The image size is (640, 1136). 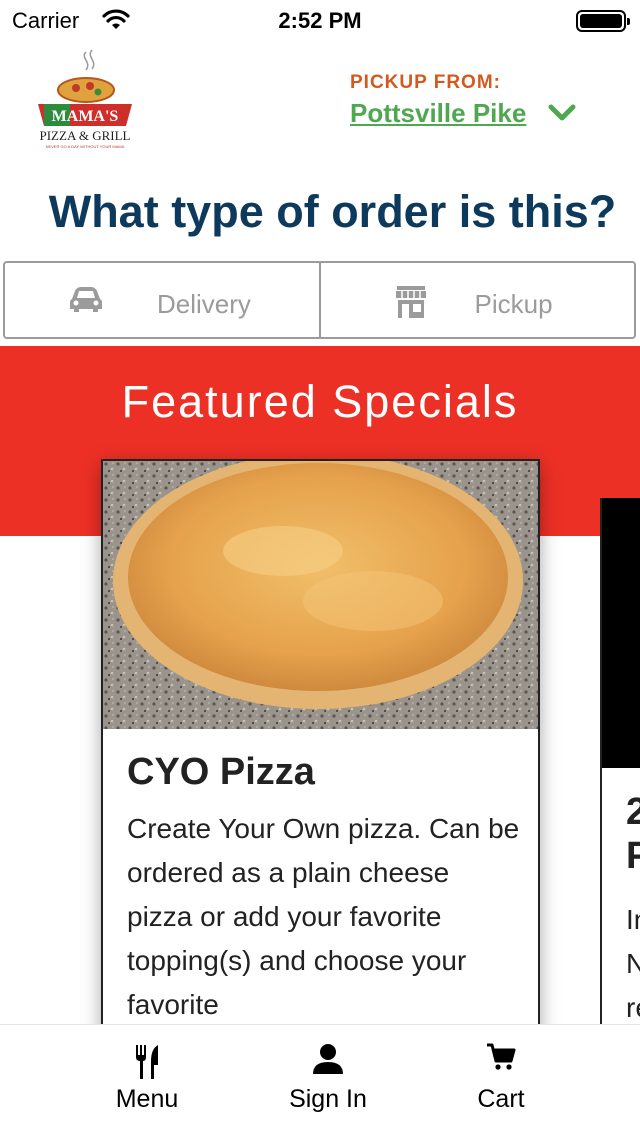 What do you see at coordinates (501, 1056) in the screenshot?
I see `cart-icon` at bounding box center [501, 1056].